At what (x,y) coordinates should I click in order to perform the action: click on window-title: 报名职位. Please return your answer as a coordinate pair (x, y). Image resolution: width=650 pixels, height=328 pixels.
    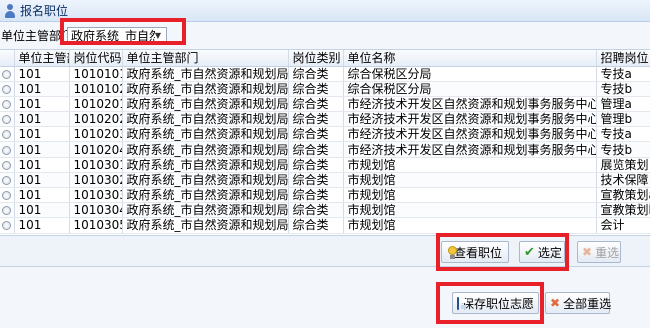
    Looking at the image, I should click on (44, 11).